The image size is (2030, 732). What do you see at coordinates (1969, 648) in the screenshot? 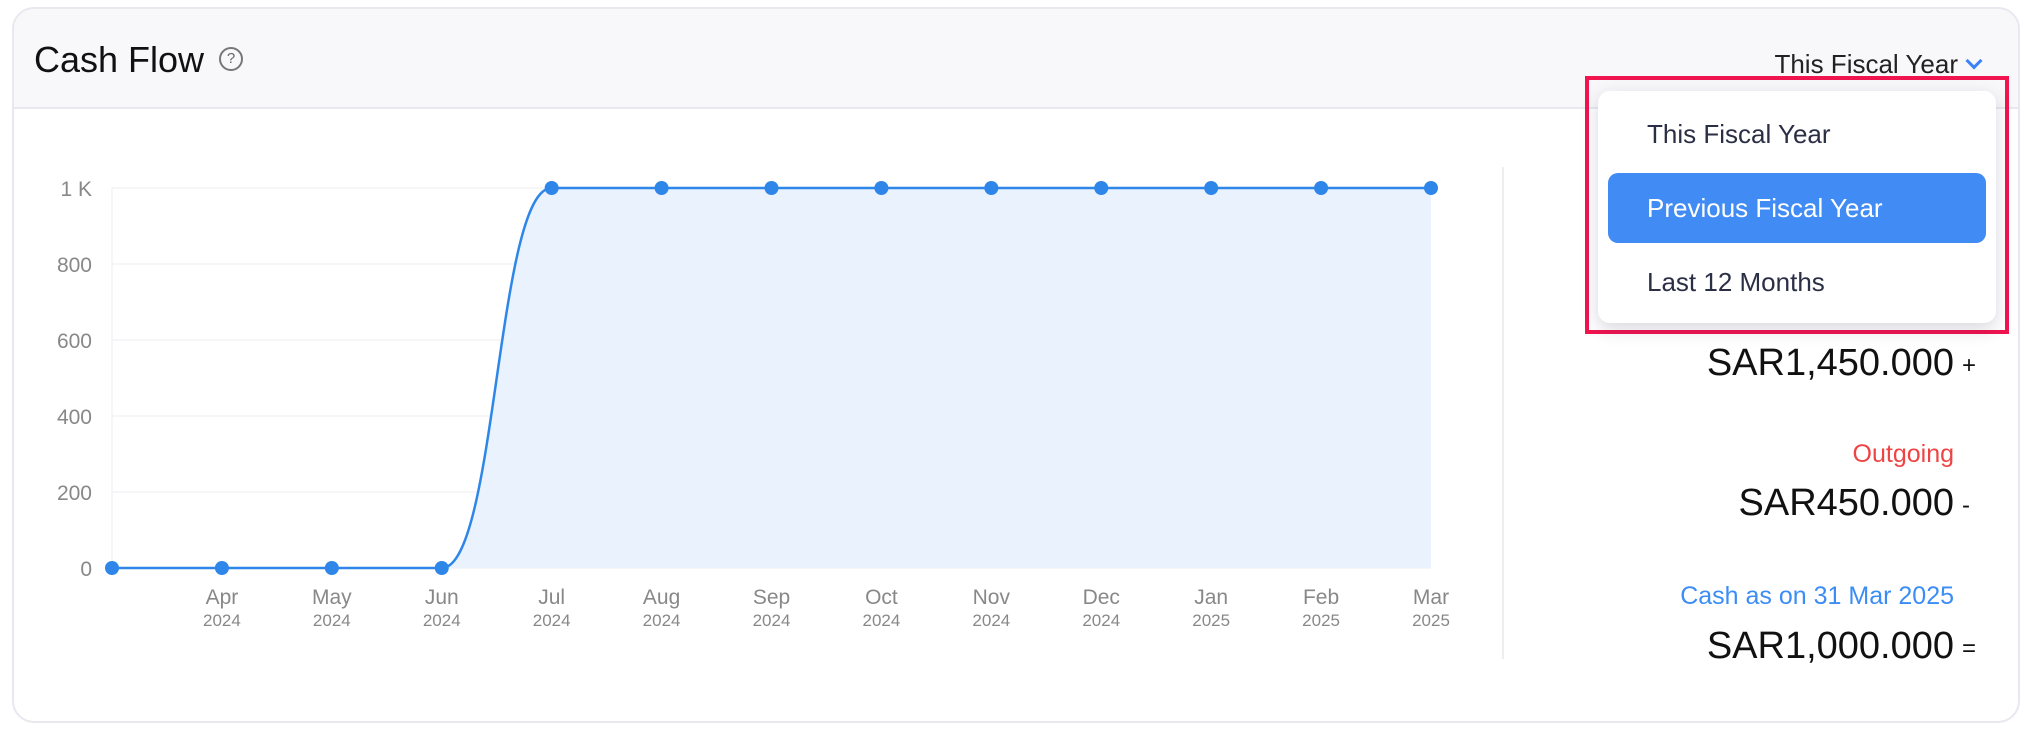
I see `cash-operator: =` at bounding box center [1969, 648].